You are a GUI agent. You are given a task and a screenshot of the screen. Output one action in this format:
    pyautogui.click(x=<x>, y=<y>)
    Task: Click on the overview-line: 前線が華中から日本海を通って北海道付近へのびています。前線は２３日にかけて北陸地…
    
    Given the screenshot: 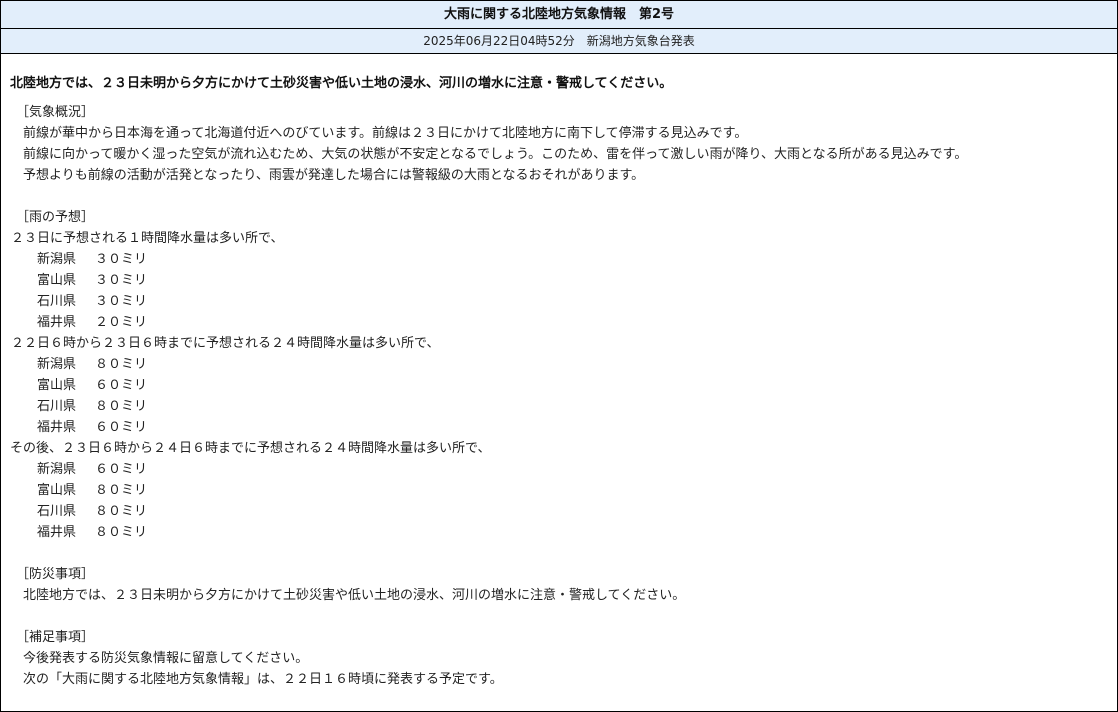 What is the action you would take?
    pyautogui.click(x=385, y=133)
    